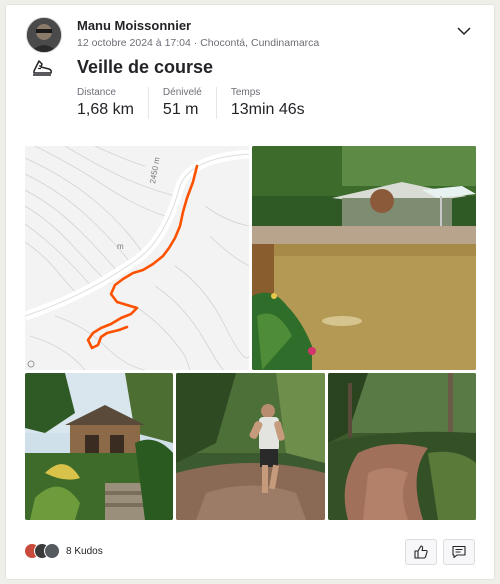 This screenshot has height=584, width=500. I want to click on activity-title: Veille de course, so click(145, 67).